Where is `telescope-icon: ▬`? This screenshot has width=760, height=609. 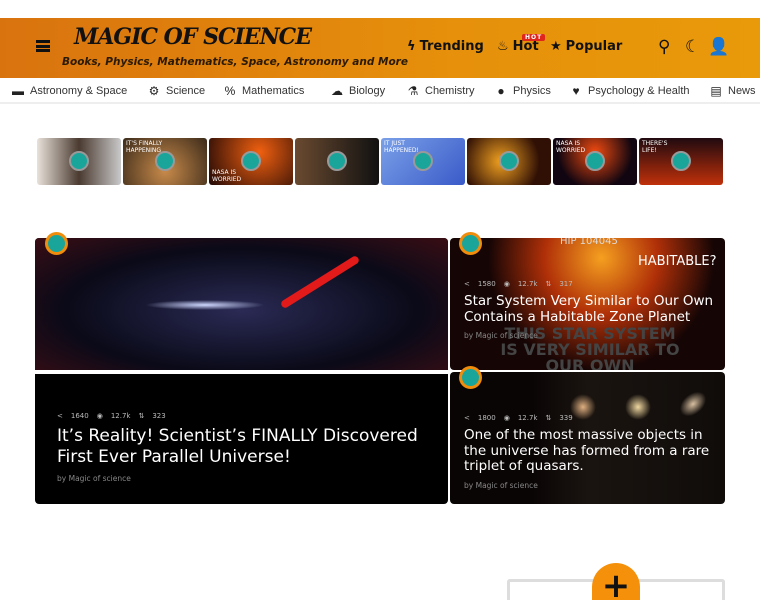
telescope-icon: ▬ is located at coordinates (18, 91).